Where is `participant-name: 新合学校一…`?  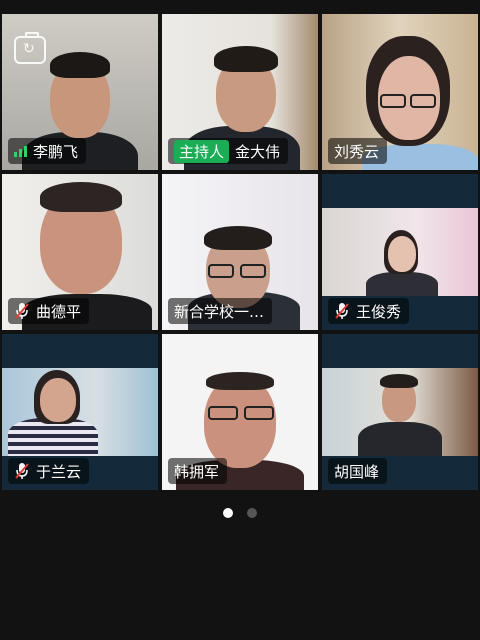
participant-name: 新合学校一… is located at coordinates (219, 311).